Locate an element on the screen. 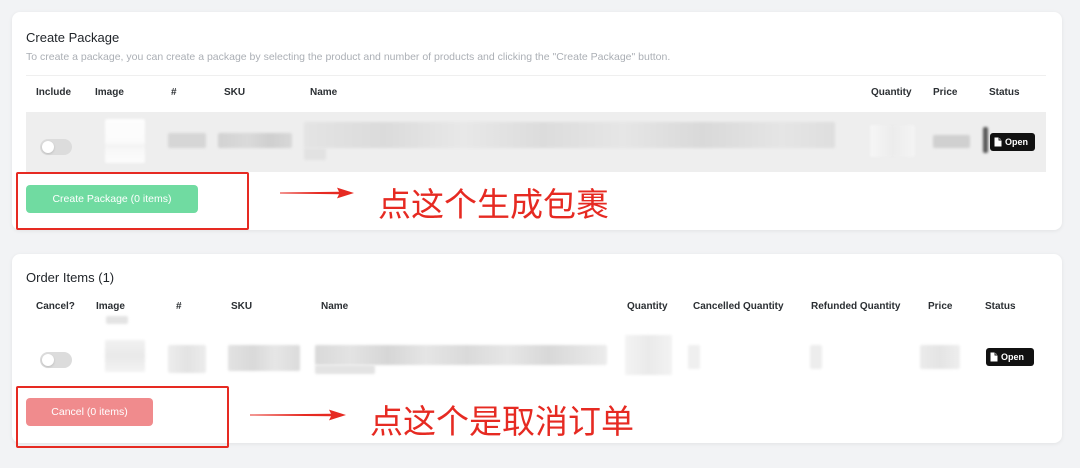 Image resolution: width=1080 pixels, height=468 pixels. annotation-arrow-create-package is located at coordinates (317, 193).